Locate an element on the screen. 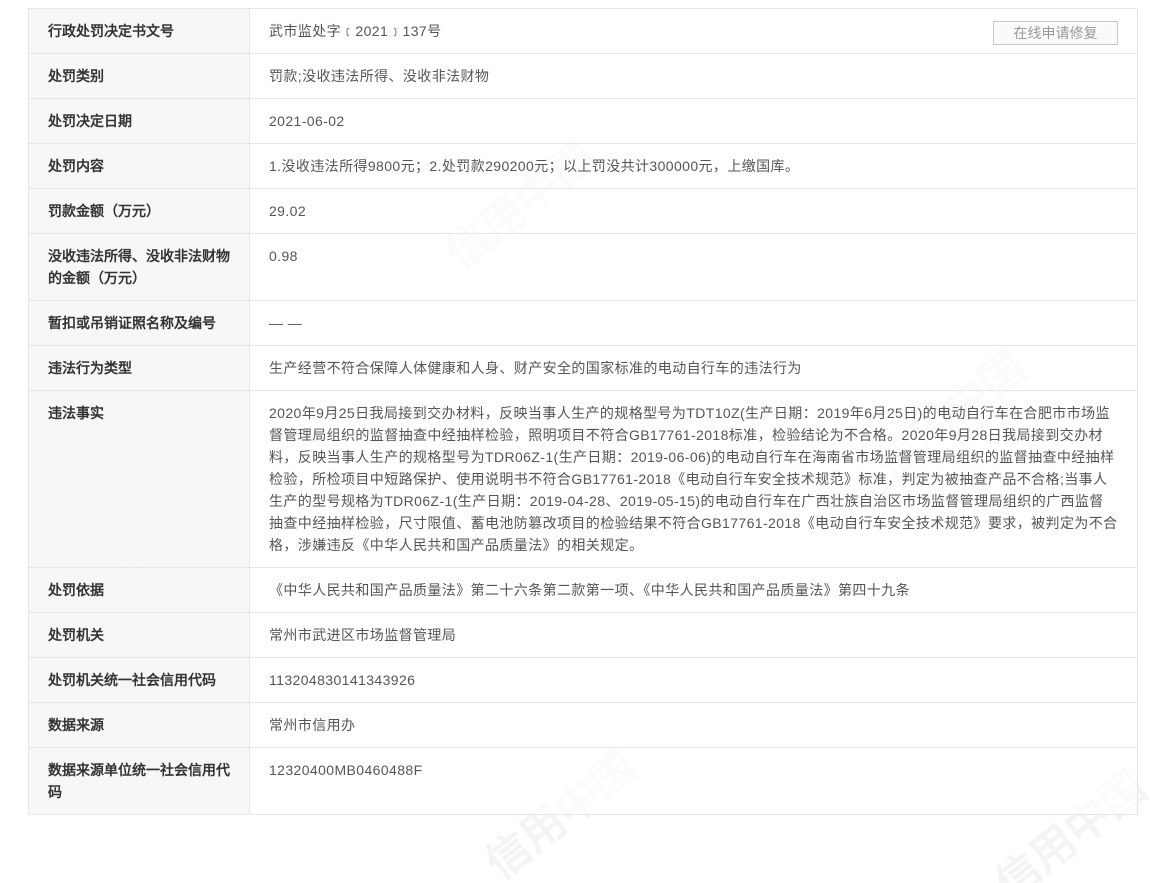 Image resolution: width=1170 pixels, height=883 pixels. row-label: 没收违法所得、没收非法财物的金额（万元） is located at coordinates (139, 267).